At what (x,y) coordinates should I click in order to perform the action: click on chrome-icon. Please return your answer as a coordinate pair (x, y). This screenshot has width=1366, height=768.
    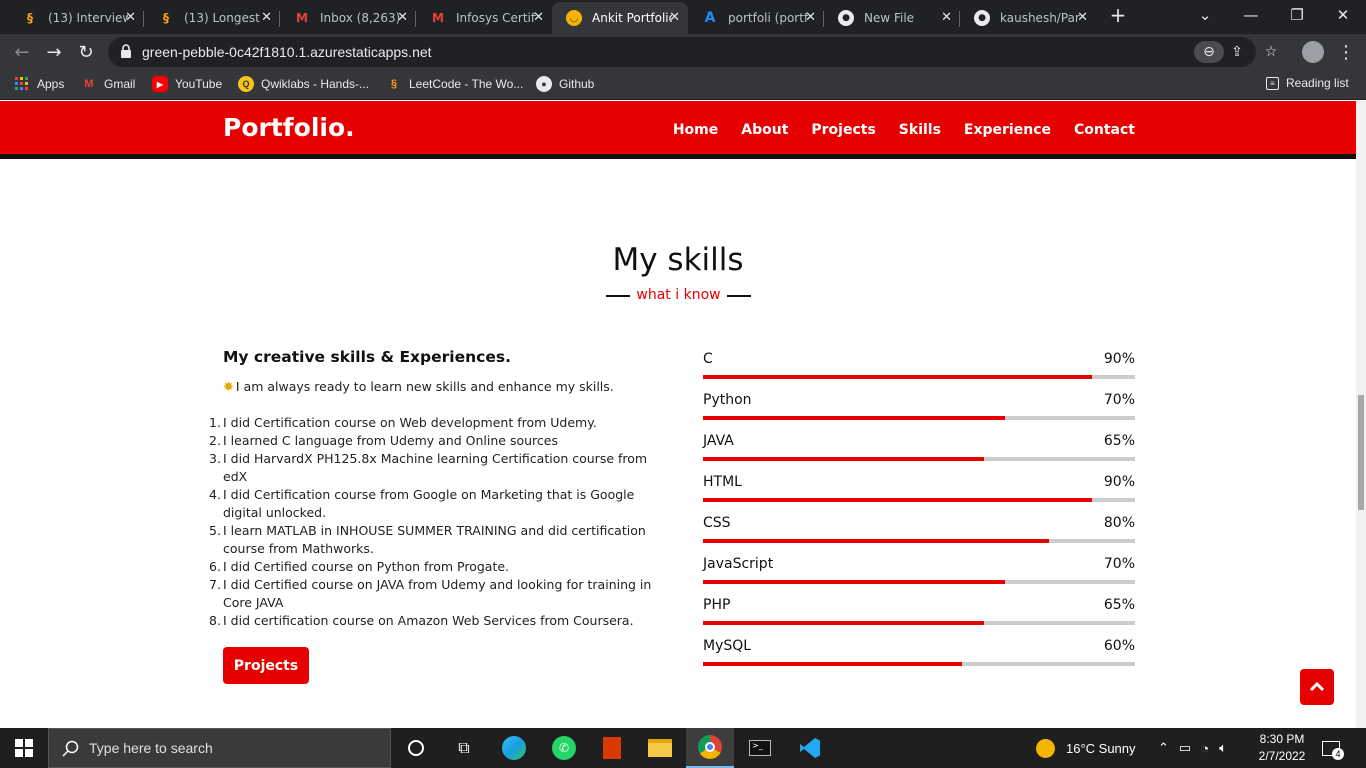
    Looking at the image, I should click on (710, 748).